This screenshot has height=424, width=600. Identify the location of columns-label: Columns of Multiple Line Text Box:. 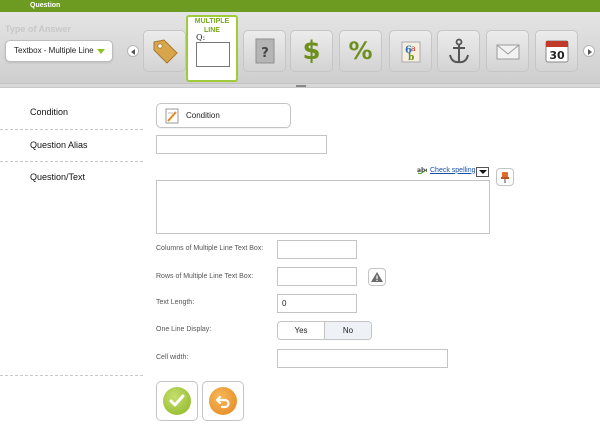
(210, 248).